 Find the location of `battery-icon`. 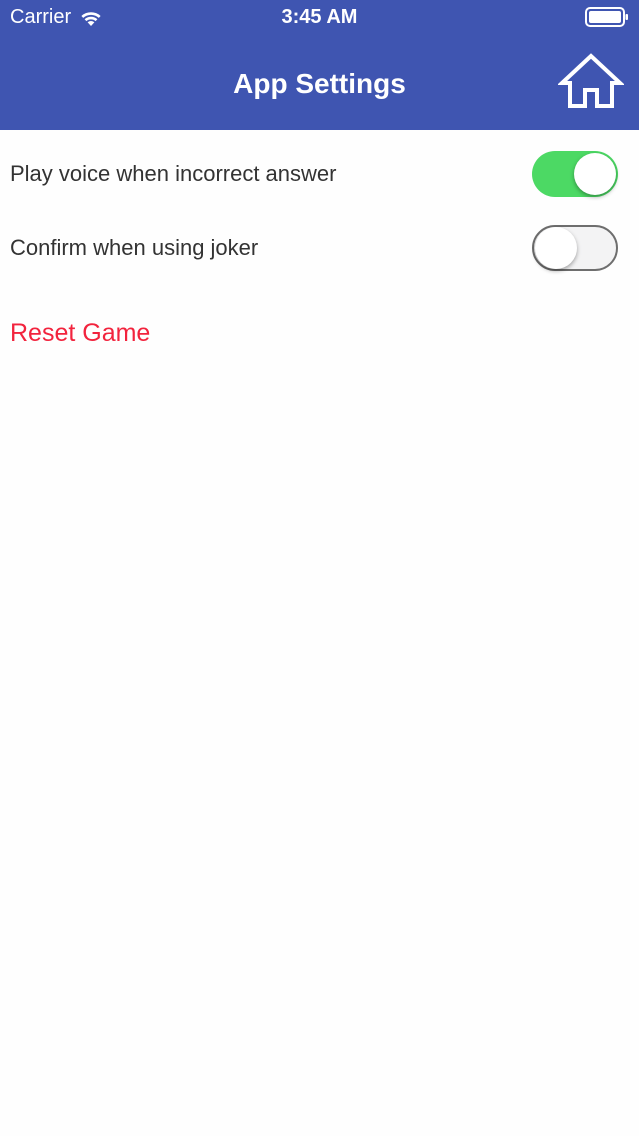

battery-icon is located at coordinates (606, 17).